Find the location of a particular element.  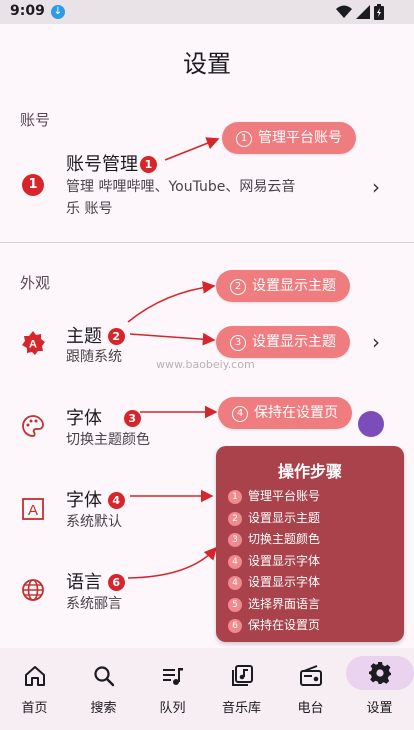

floating-dot is located at coordinates (371, 424).